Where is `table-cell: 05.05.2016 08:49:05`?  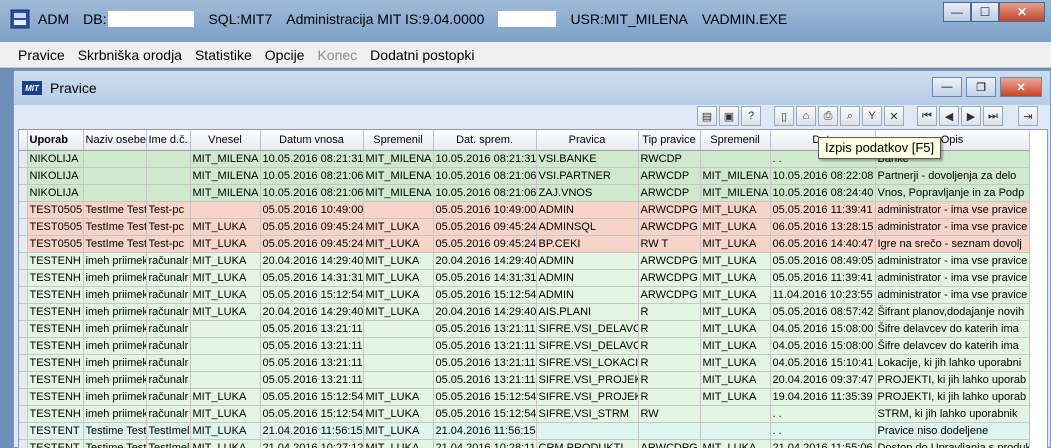 table-cell: 05.05.2016 08:49:05 is located at coordinates (823, 261).